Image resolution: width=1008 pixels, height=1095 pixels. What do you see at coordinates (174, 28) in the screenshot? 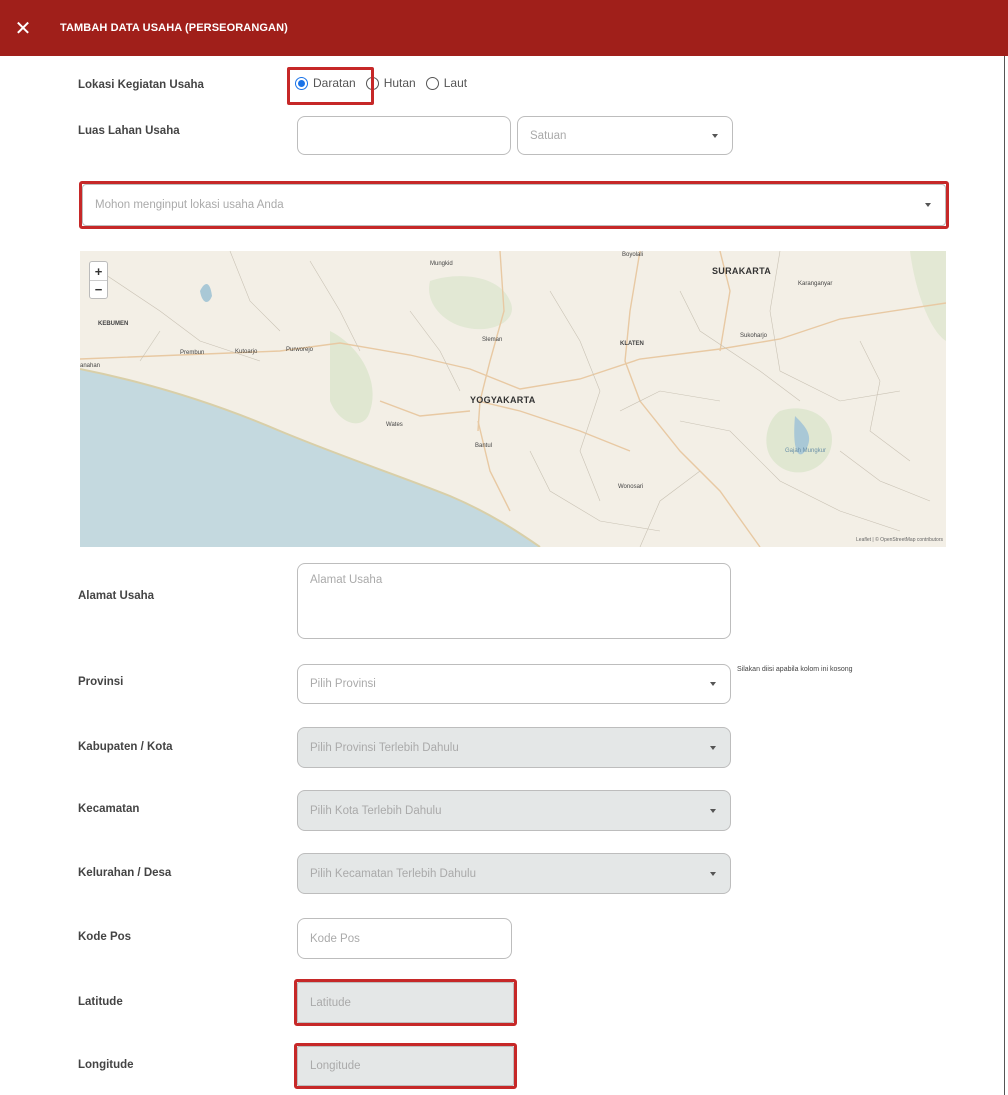
I see `dialog-title: TAMBAH DATA USAHA (PERSEORANGAN)` at bounding box center [174, 28].